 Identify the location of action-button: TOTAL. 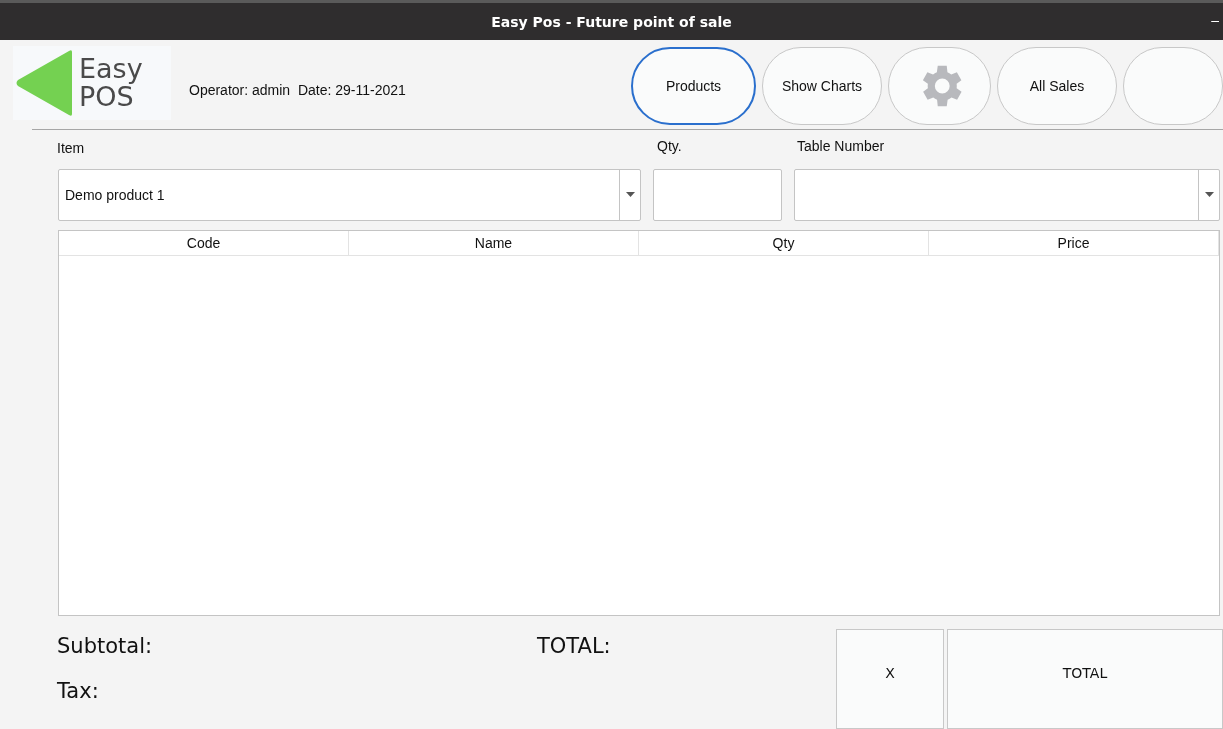
(1085, 679).